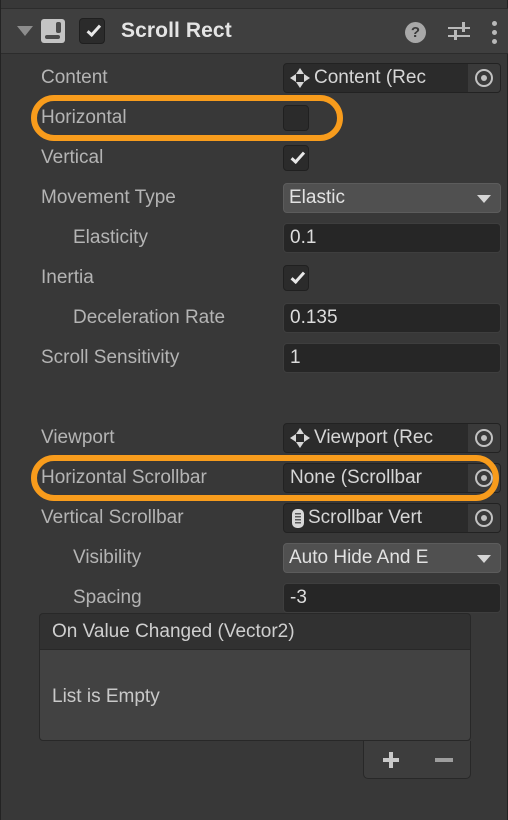 This screenshot has width=508, height=820. What do you see at coordinates (254, 238) in the screenshot?
I see `property-row: Elasticity 0.1` at bounding box center [254, 238].